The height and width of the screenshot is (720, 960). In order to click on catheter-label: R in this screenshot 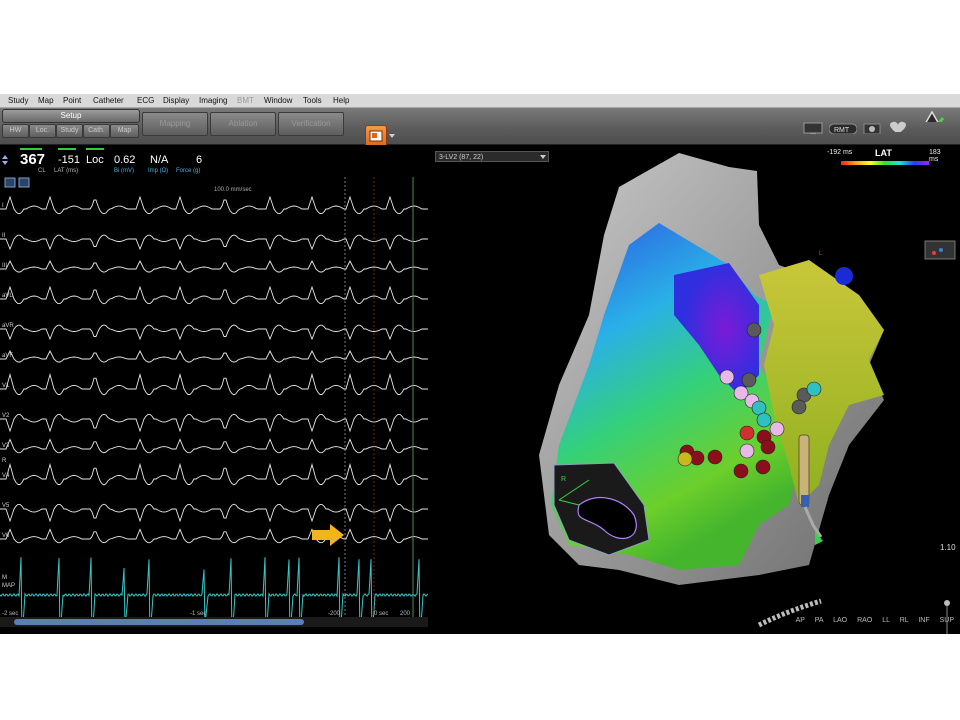, I will do `click(563, 479)`.